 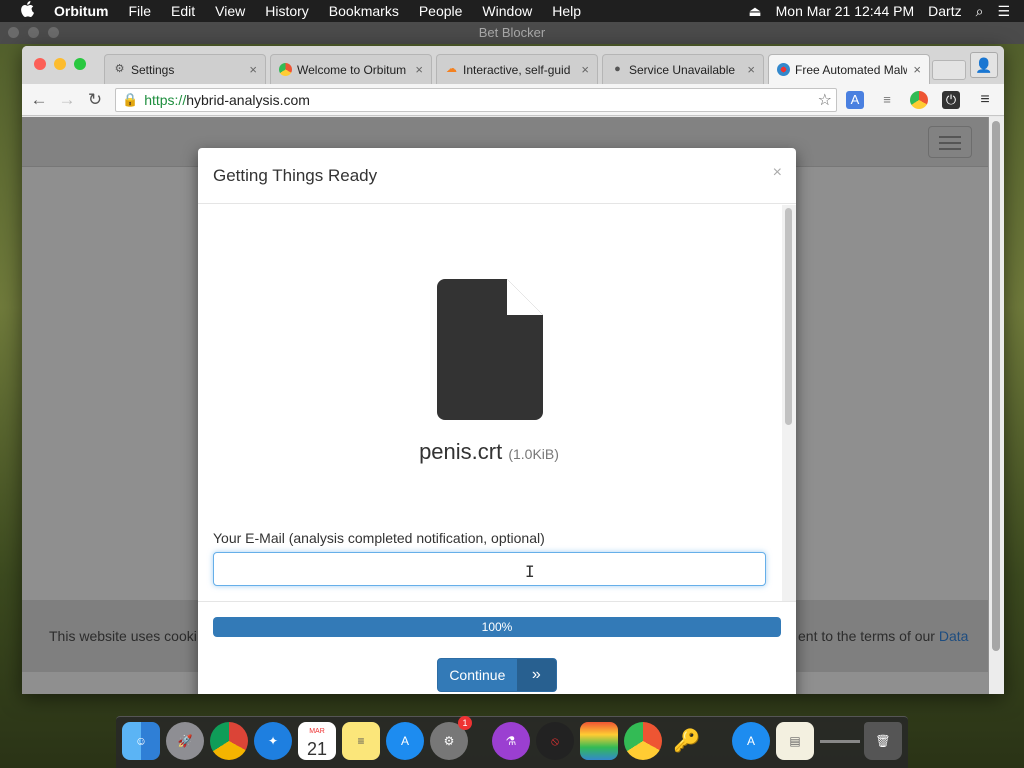 I want to click on eject-icon: ⏏, so click(x=754, y=11).